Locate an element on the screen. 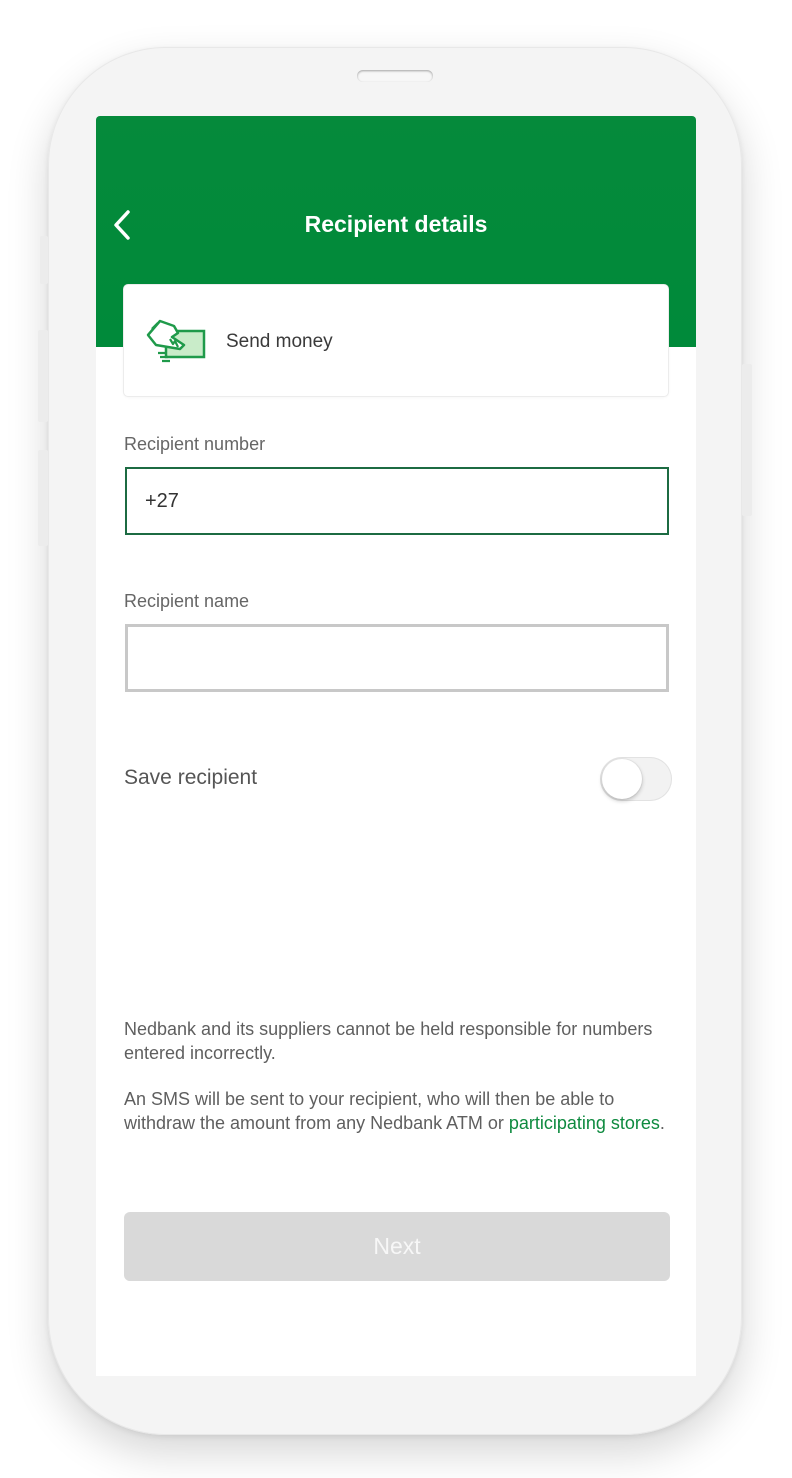 This screenshot has height=1478, width=792. send-money-card: Send money is located at coordinates (396, 340).